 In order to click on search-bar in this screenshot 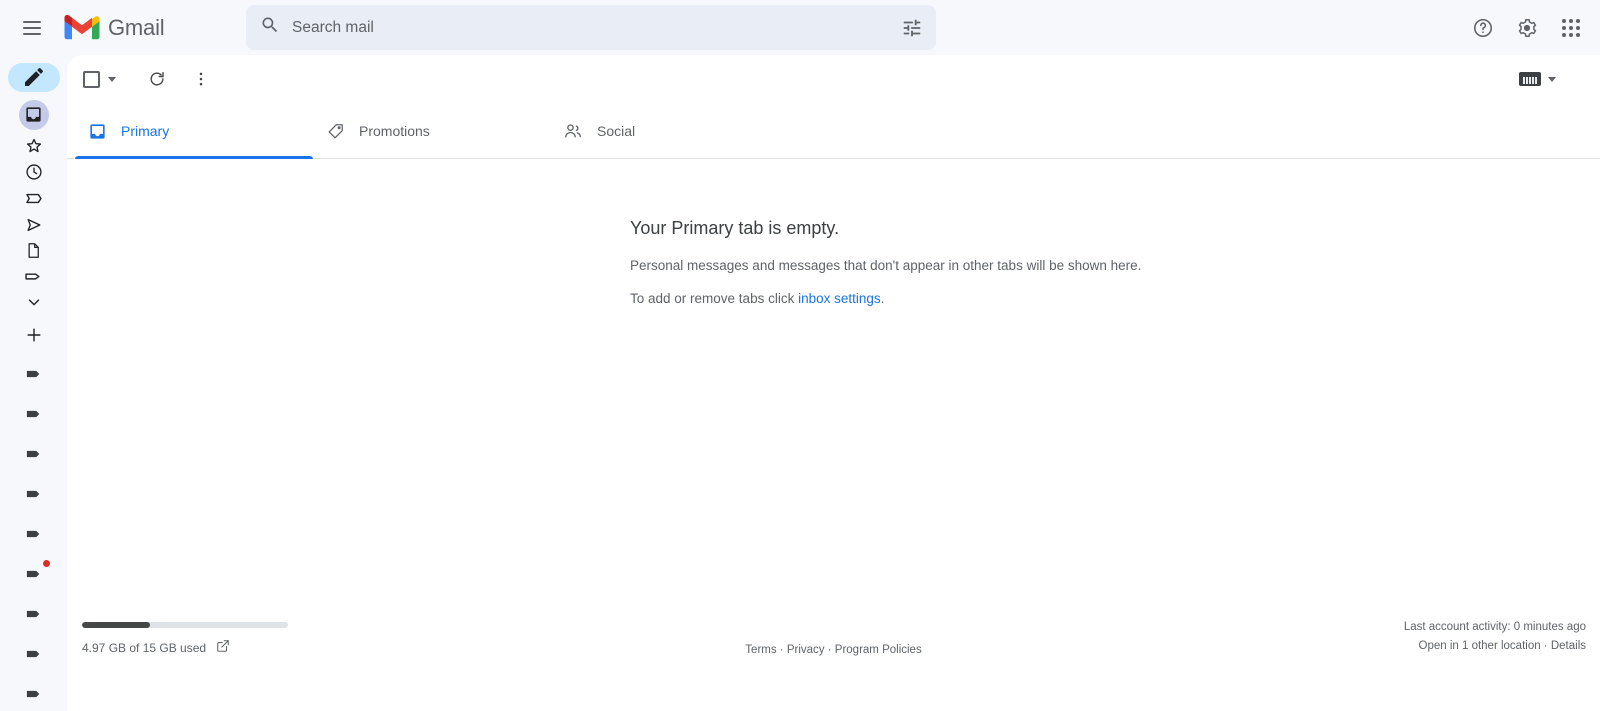, I will do `click(591, 27)`.